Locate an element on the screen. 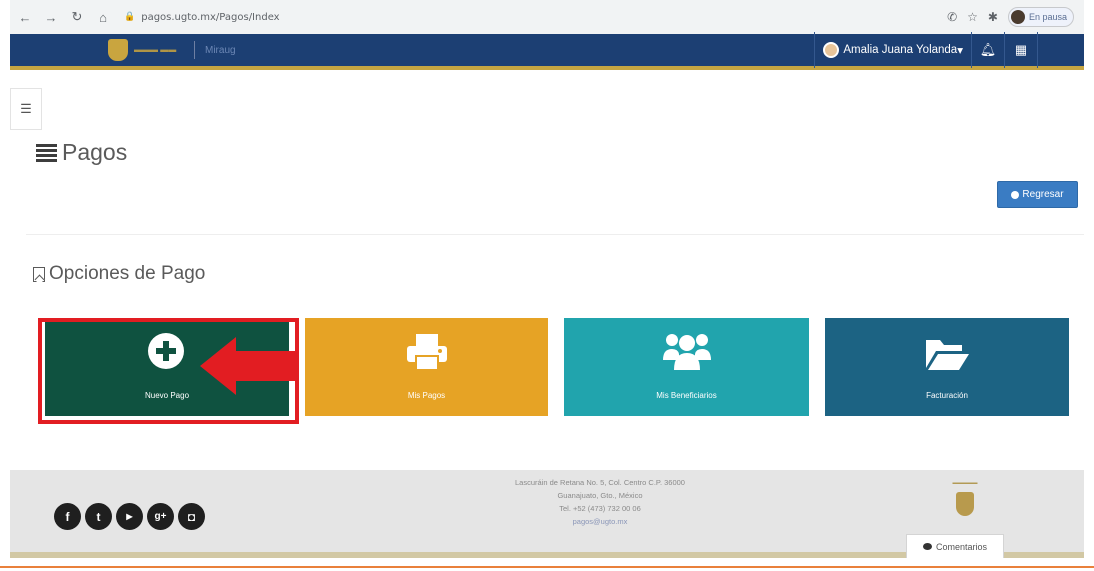 The width and height of the screenshot is (1094, 571). folder-open-icon is located at coordinates (947, 355).